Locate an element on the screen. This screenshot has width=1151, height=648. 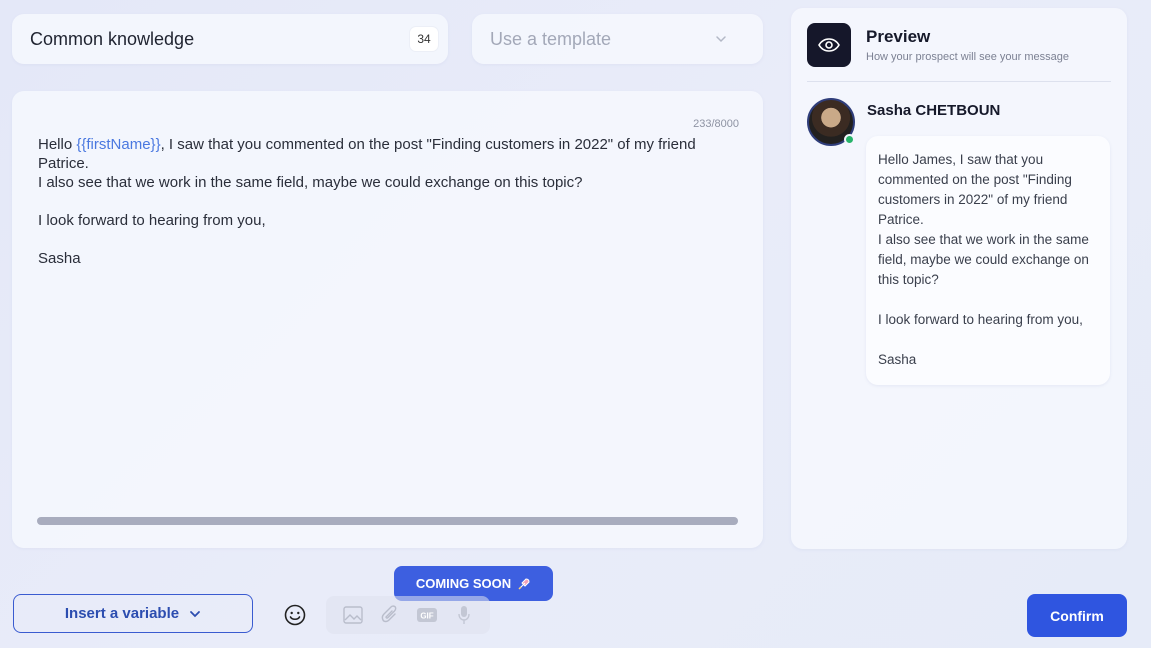
avatar is located at coordinates (831, 122).